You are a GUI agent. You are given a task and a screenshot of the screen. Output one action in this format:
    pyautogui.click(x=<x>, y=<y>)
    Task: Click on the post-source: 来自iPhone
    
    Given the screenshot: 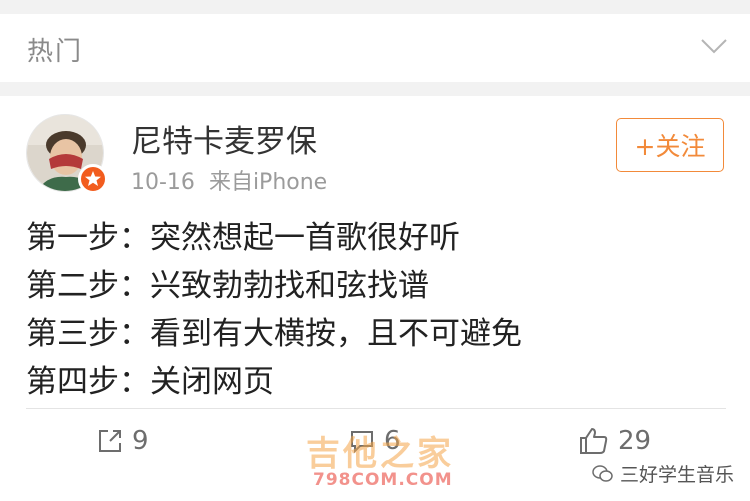 What is the action you would take?
    pyautogui.click(x=268, y=182)
    